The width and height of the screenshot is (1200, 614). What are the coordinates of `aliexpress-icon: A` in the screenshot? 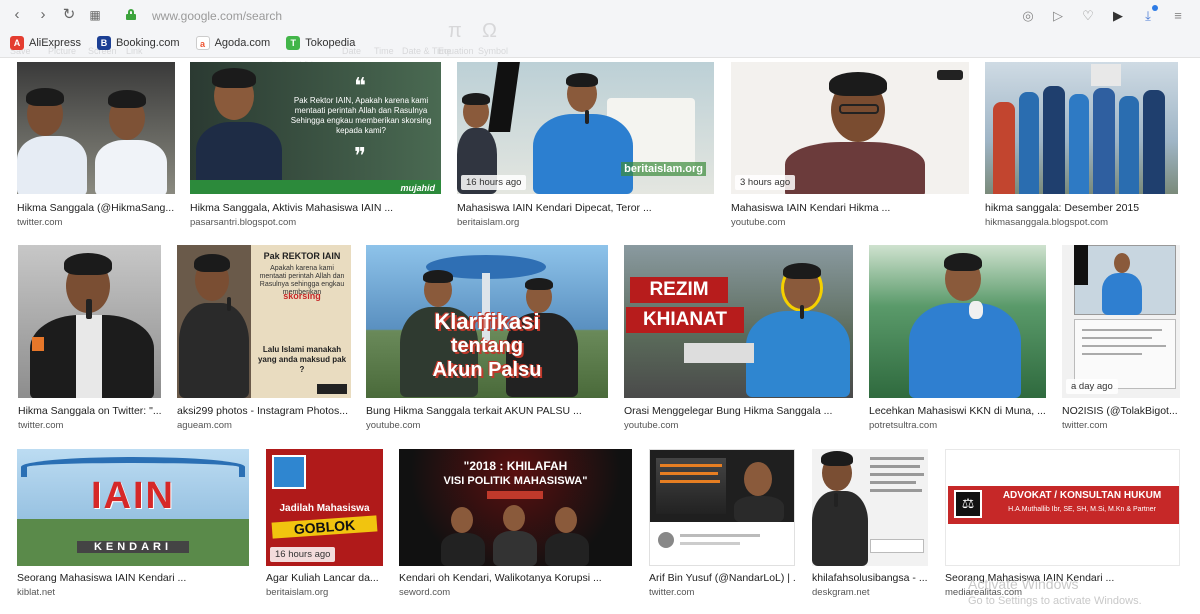 It's located at (17, 43).